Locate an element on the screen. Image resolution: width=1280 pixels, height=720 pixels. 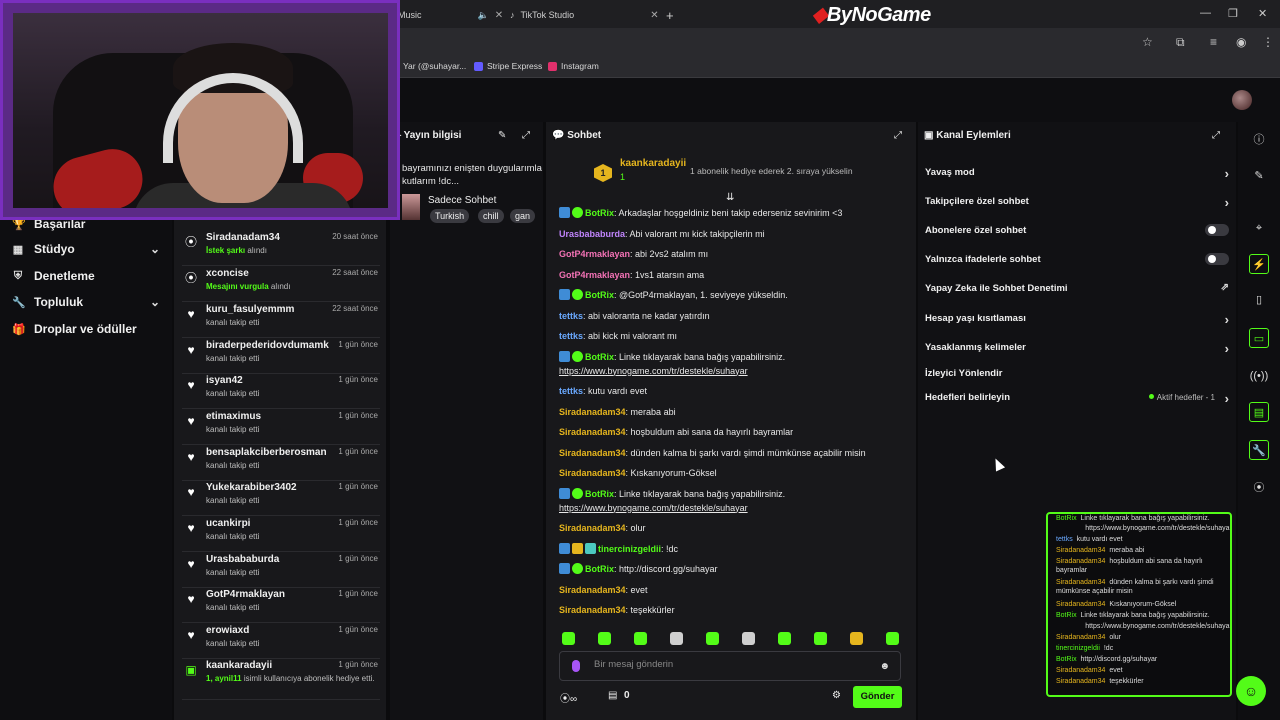
tab-tiktok-studio: ♪ TikTok Studio ✕ is located at coordinates (584, 15).